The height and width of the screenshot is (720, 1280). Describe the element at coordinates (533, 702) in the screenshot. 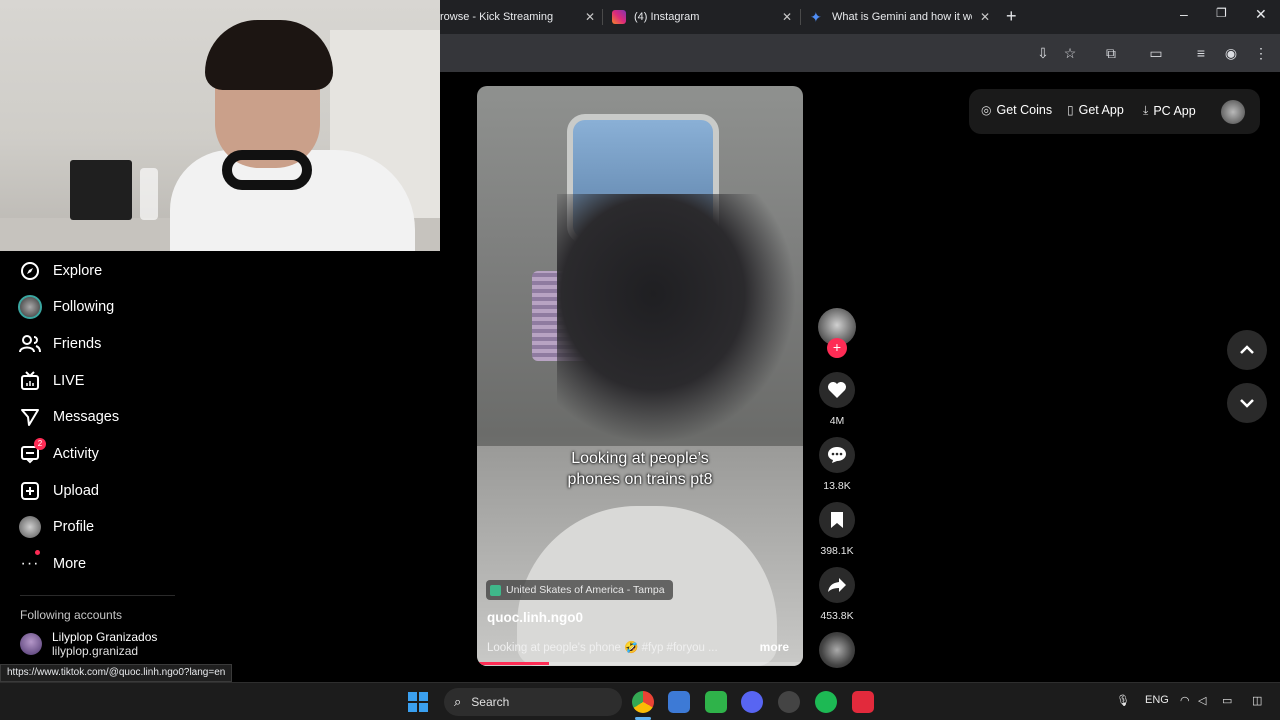

I see `taskbar-search: ⌕ Search` at that location.